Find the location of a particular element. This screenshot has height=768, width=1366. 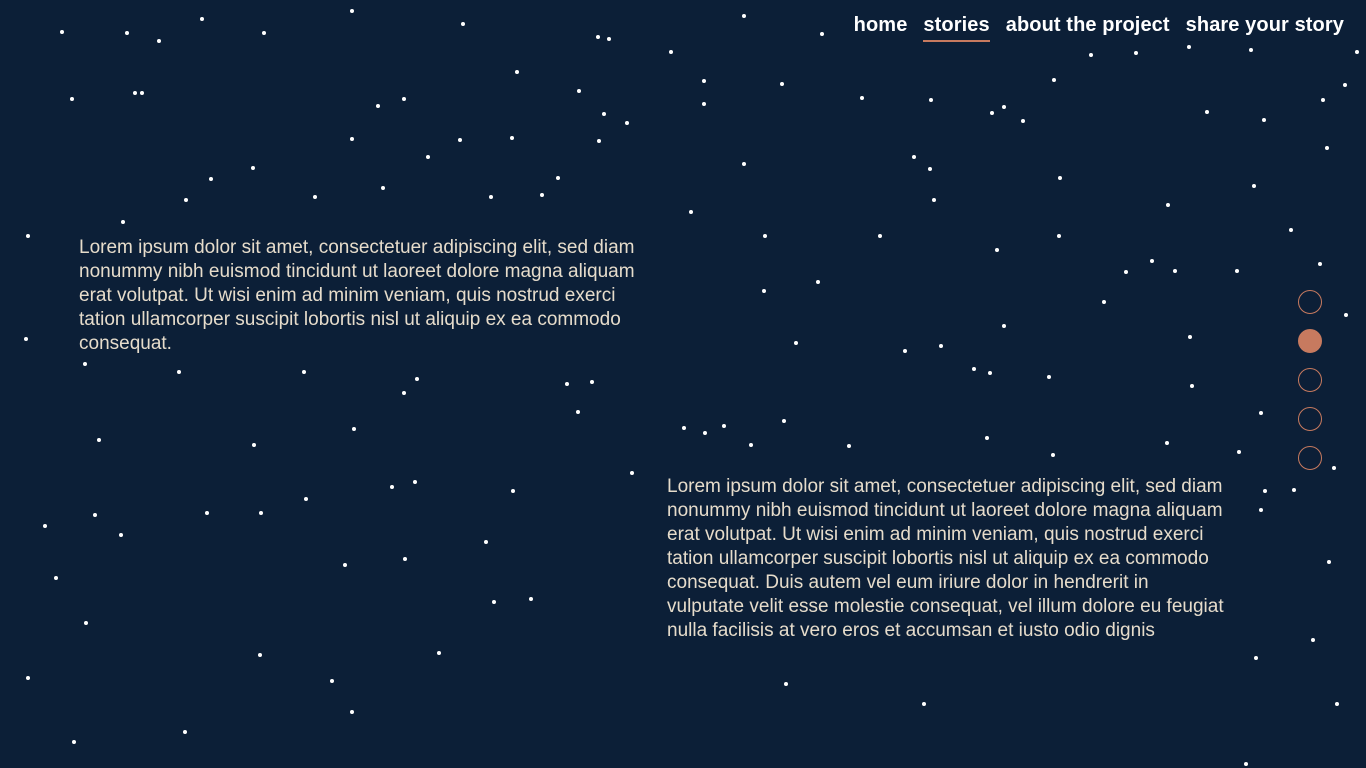

nav-home: home is located at coordinates (881, 28).